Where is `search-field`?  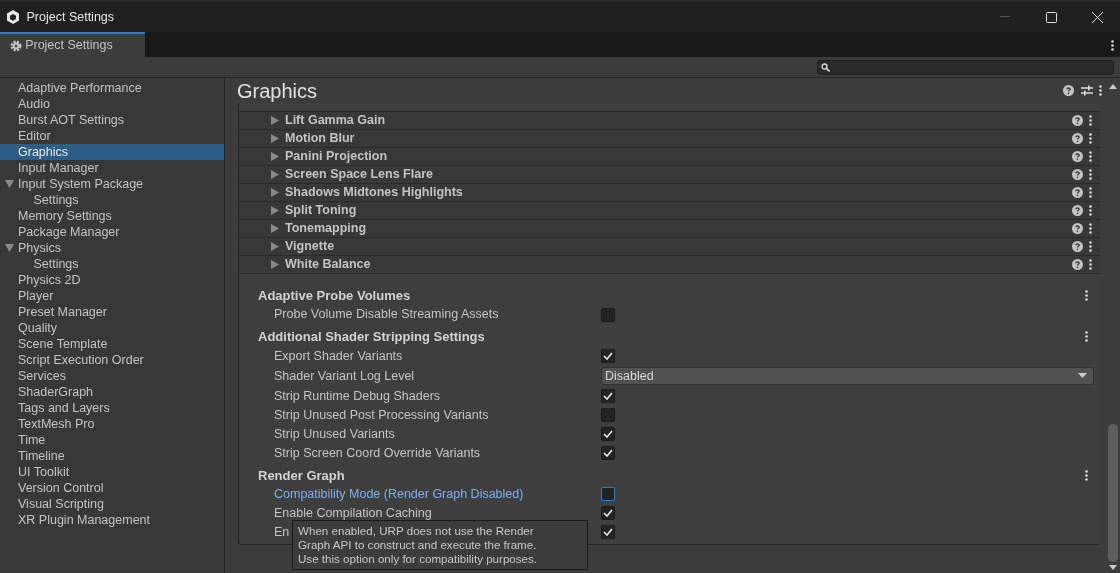
search-field is located at coordinates (965, 67).